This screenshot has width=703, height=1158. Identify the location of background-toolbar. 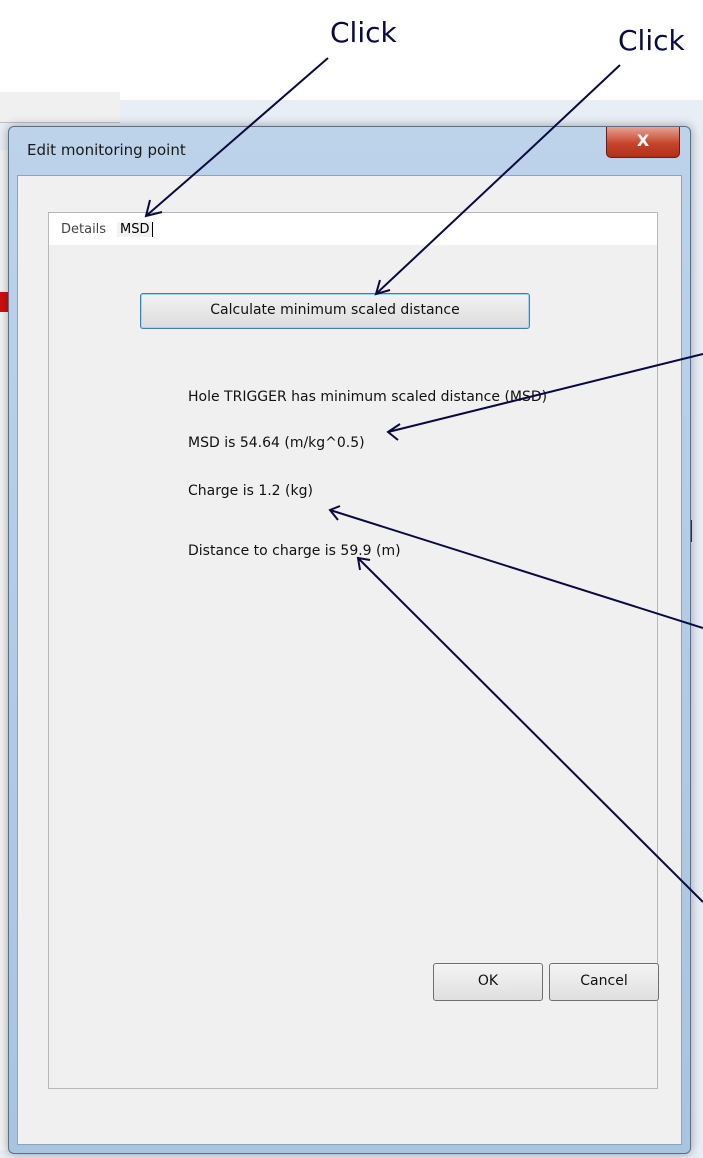
(60, 107).